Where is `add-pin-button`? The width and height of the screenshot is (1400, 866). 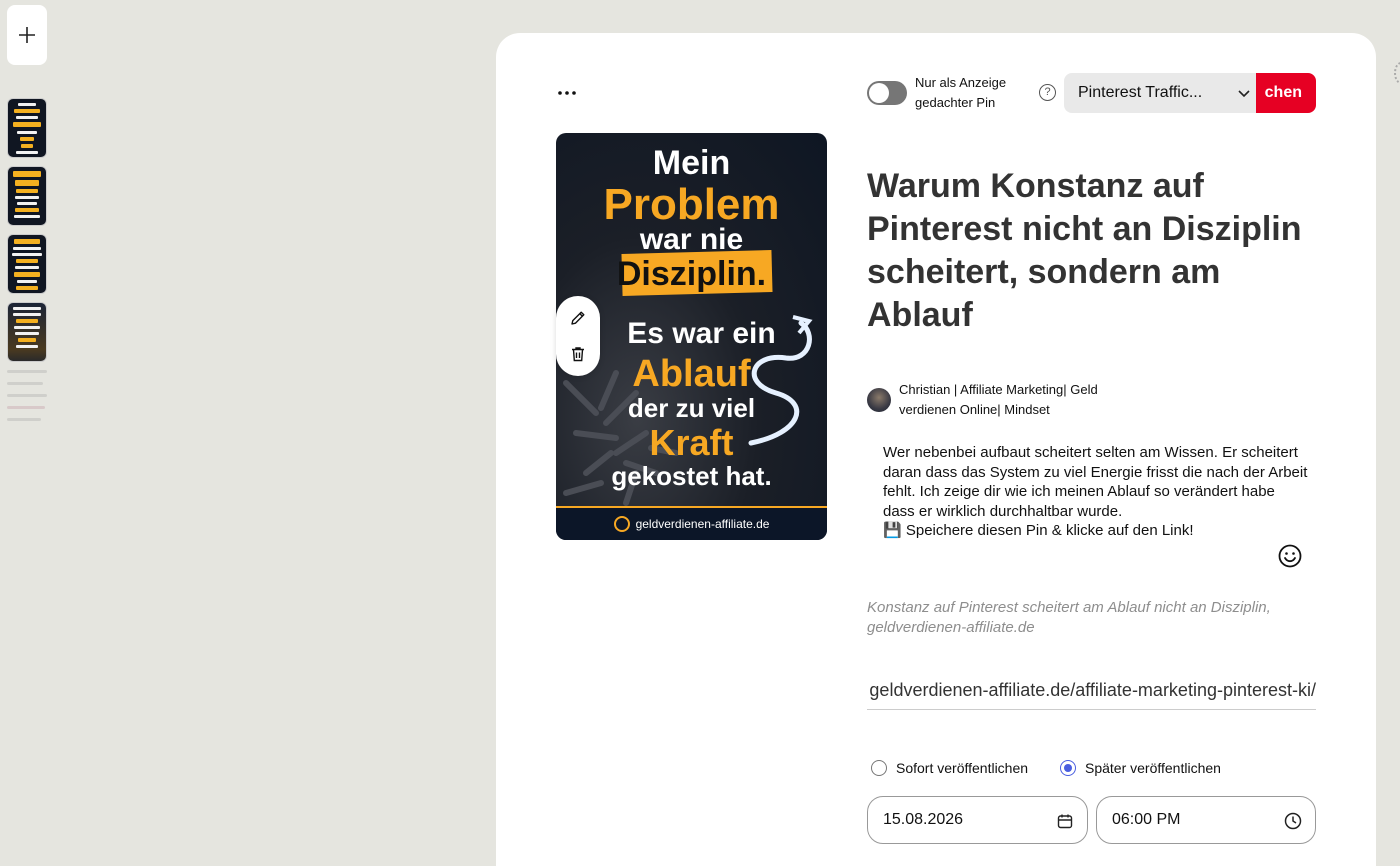 add-pin-button is located at coordinates (27, 35).